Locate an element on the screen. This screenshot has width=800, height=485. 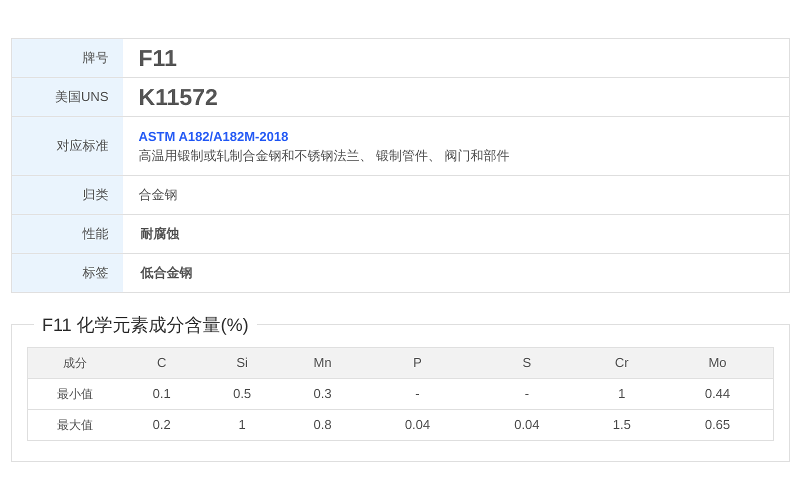
field-label: 归类 is located at coordinates (67, 195).